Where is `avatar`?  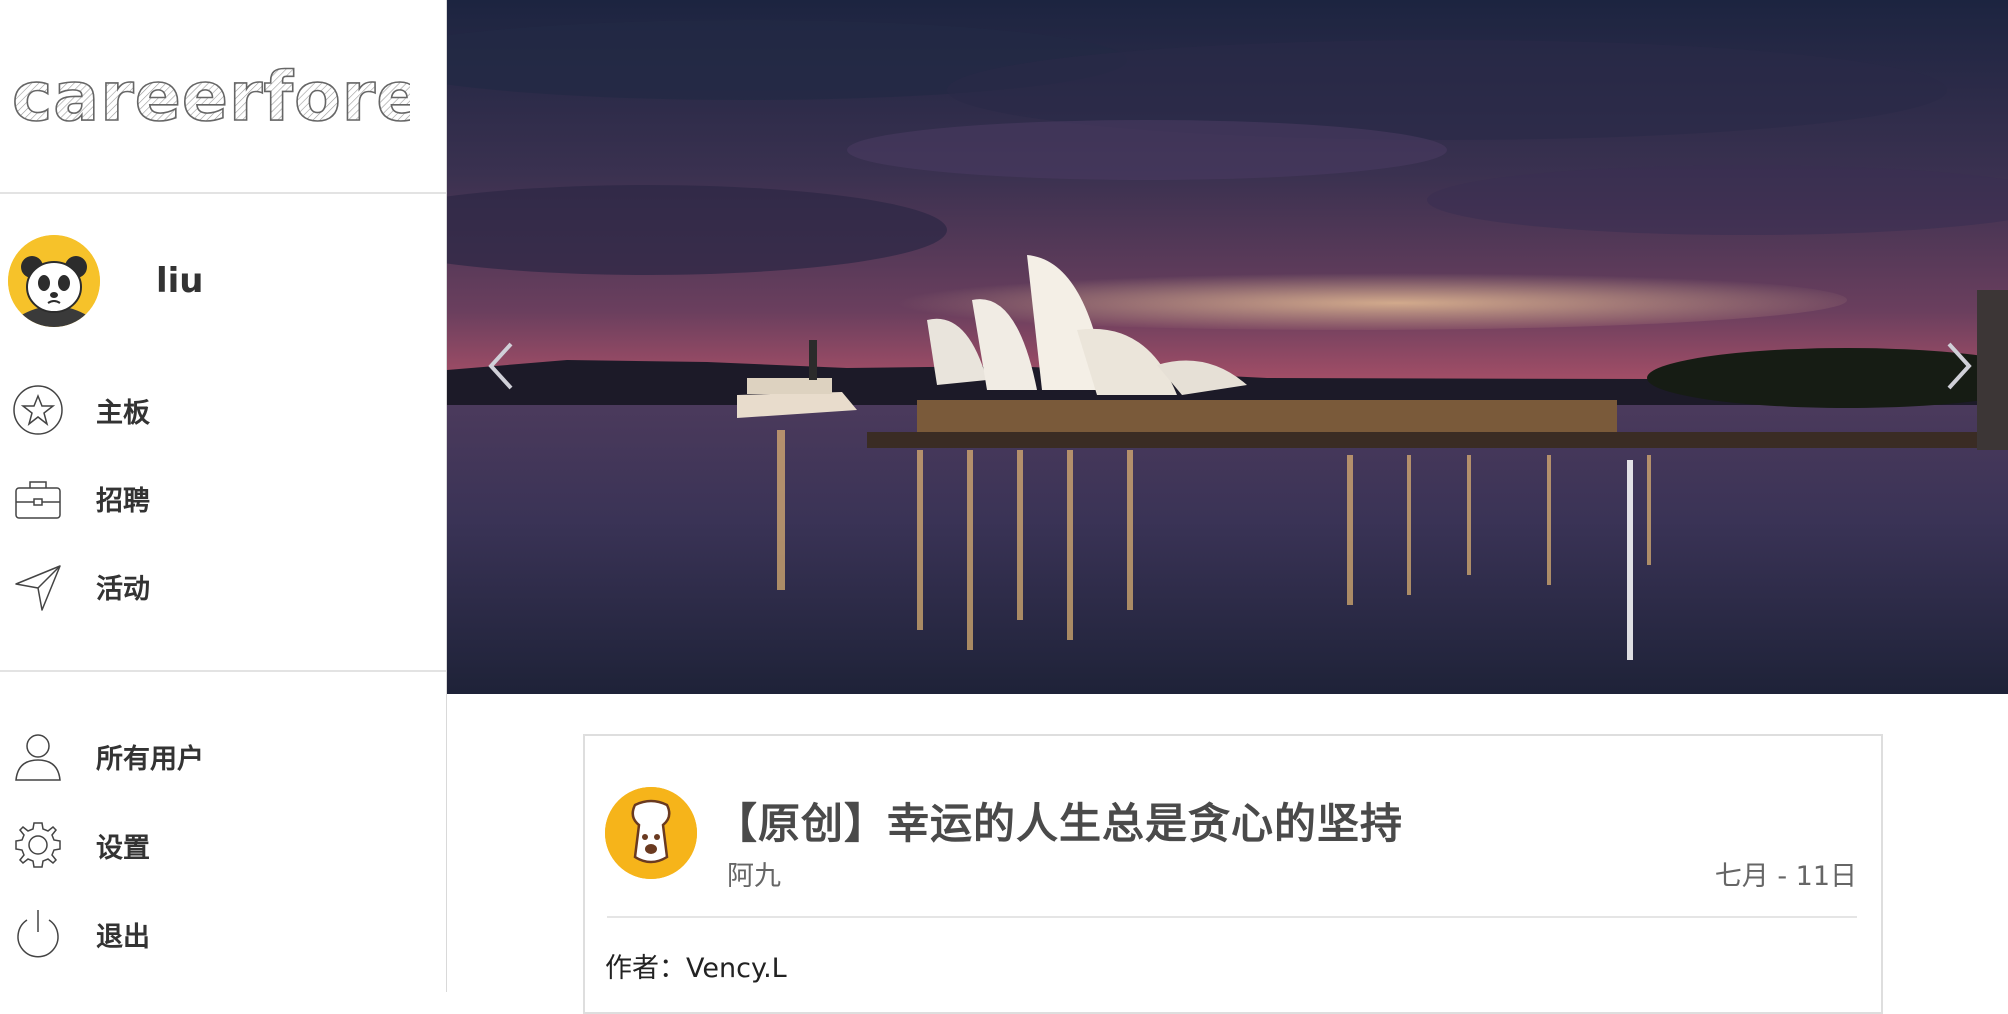
avatar is located at coordinates (54, 281).